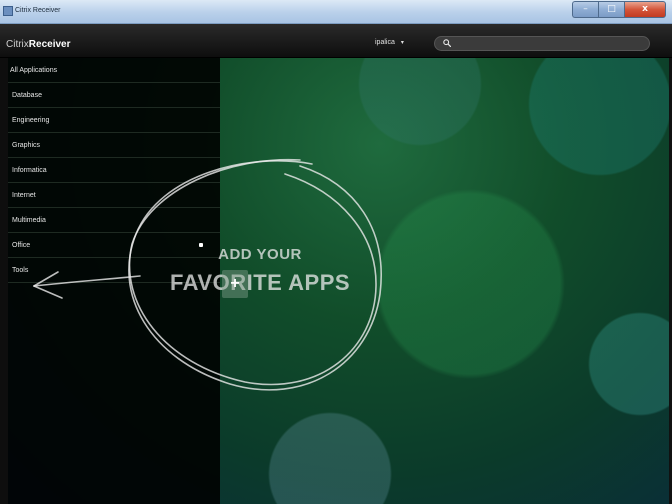 The image size is (672, 504). Describe the element at coordinates (201, 245) in the screenshot. I see `mouse-cursor-icon` at that location.